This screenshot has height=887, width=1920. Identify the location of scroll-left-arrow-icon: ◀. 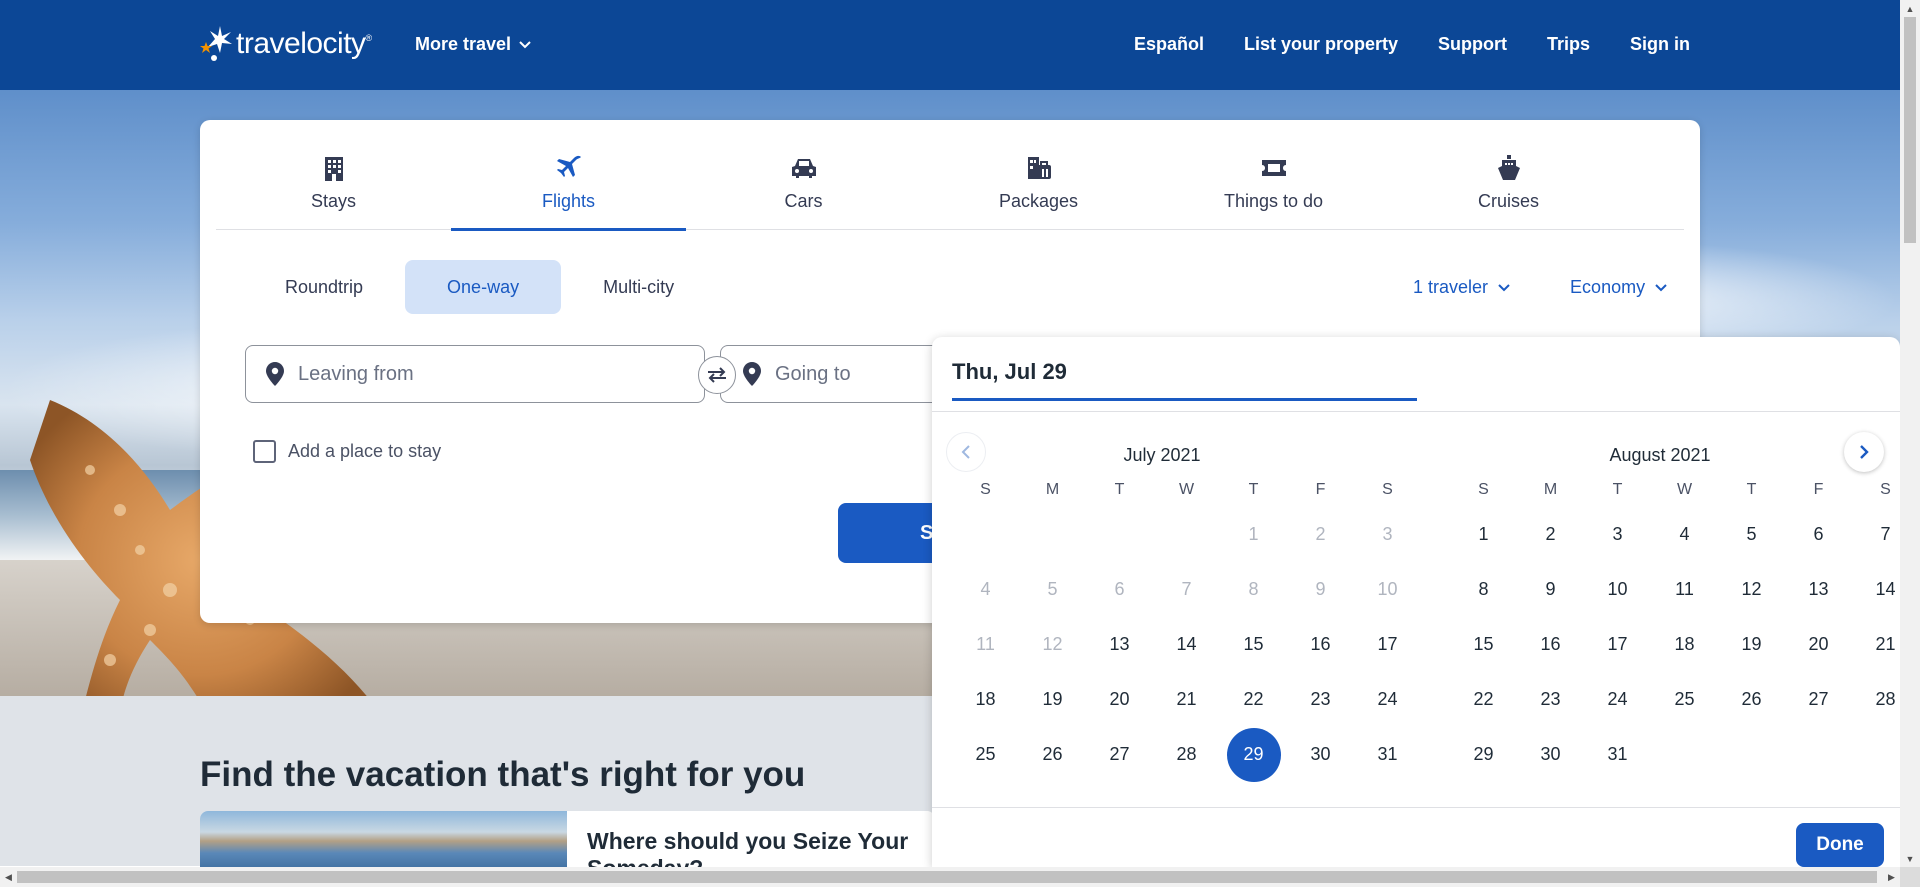
(8, 877).